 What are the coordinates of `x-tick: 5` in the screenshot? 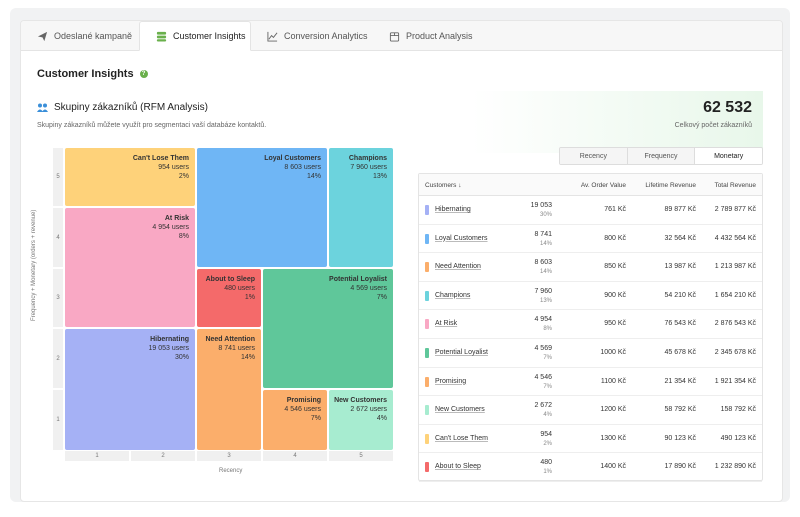 It's located at (361, 456).